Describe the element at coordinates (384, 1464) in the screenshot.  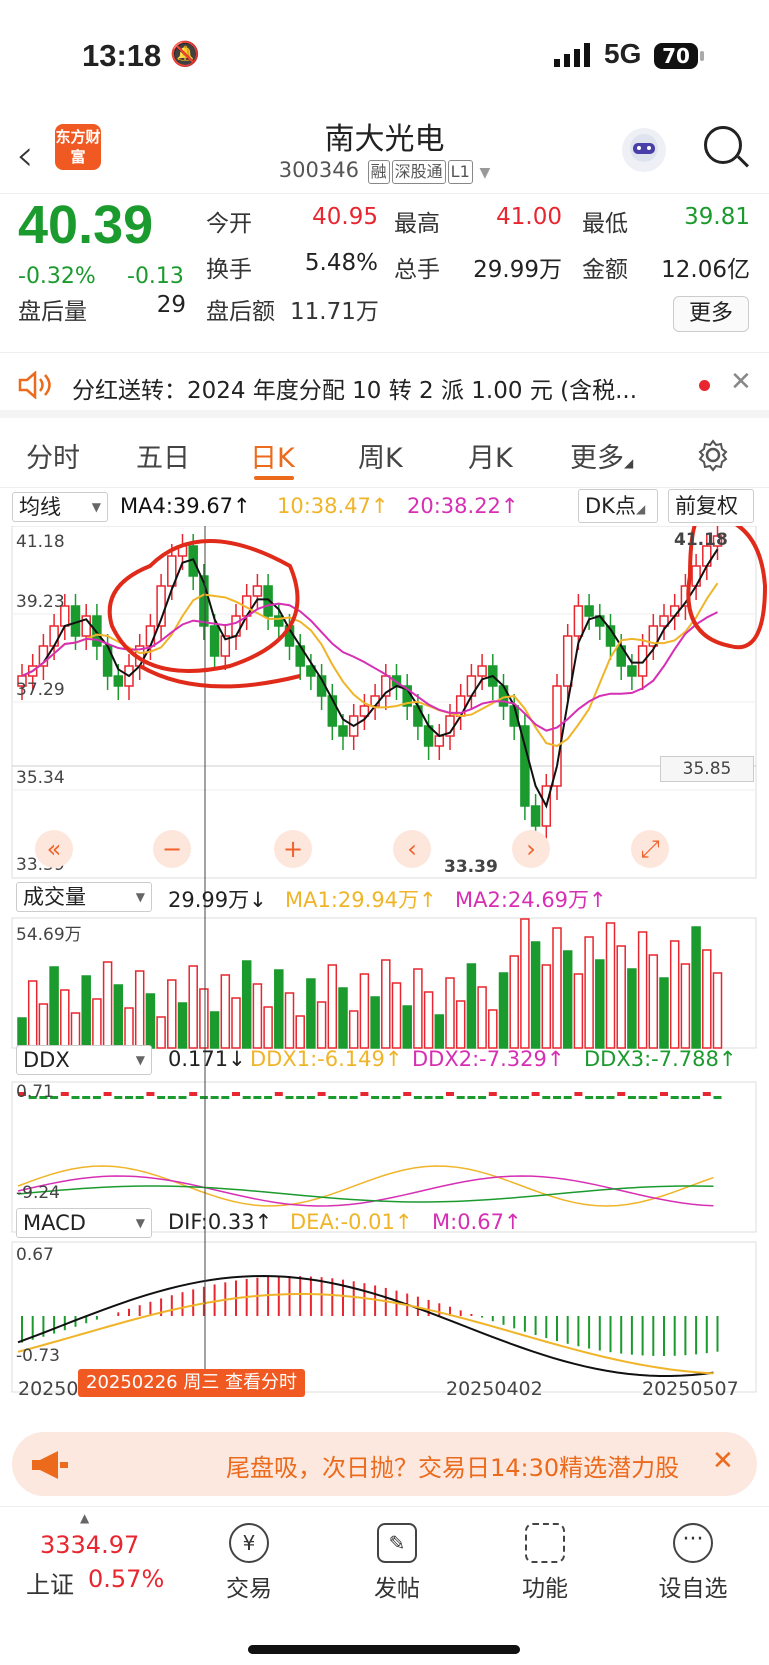
I see `promo-banner: 尾盘吸，次日抛？交易日14:30精选潜力股 ✕` at that location.